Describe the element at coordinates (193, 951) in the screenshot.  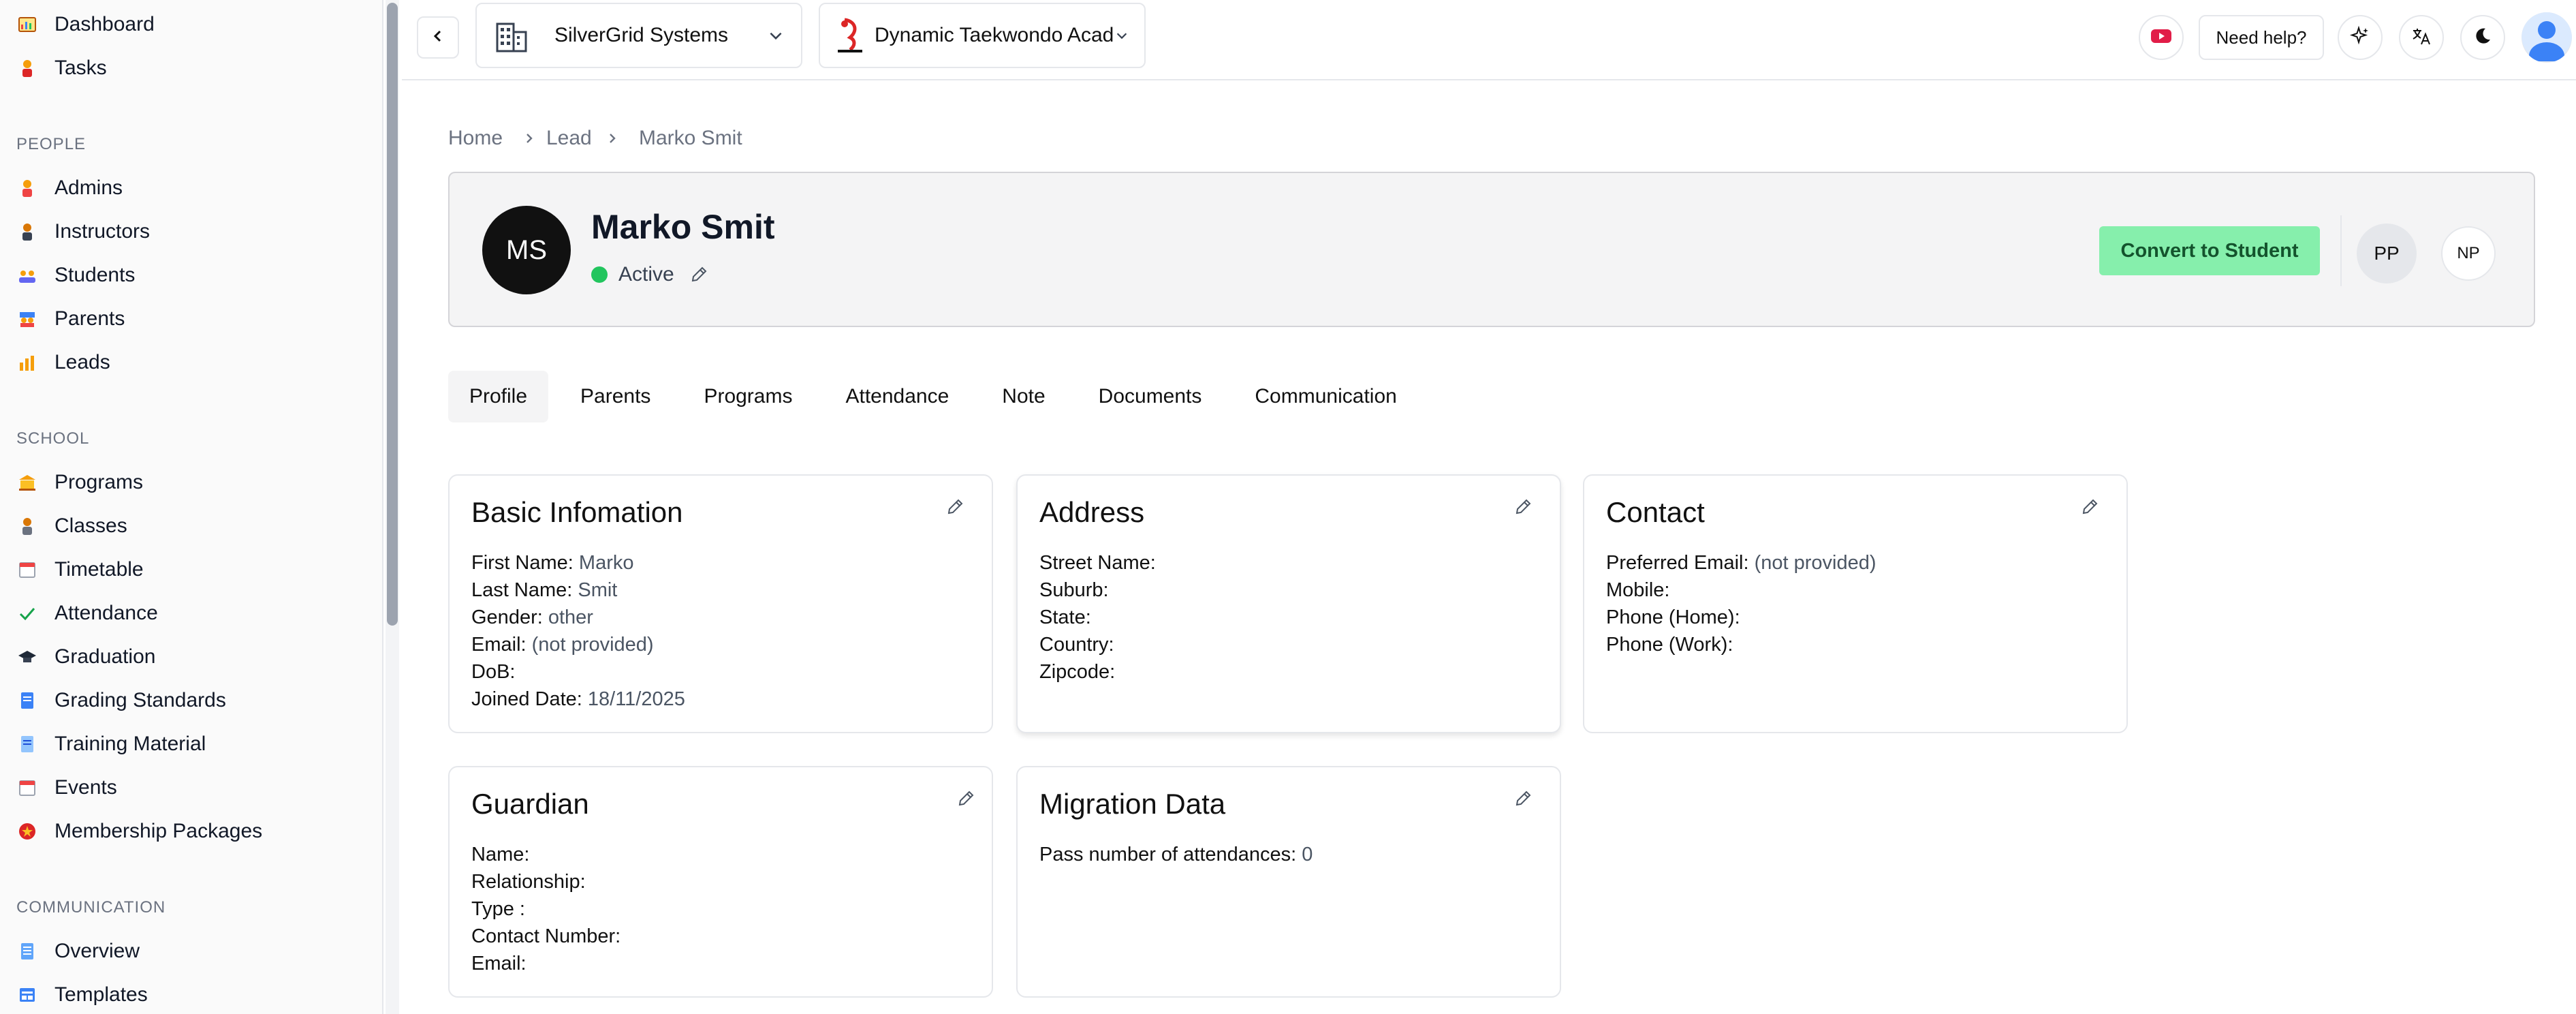
I see `sidebar-item-overview: Overview` at that location.